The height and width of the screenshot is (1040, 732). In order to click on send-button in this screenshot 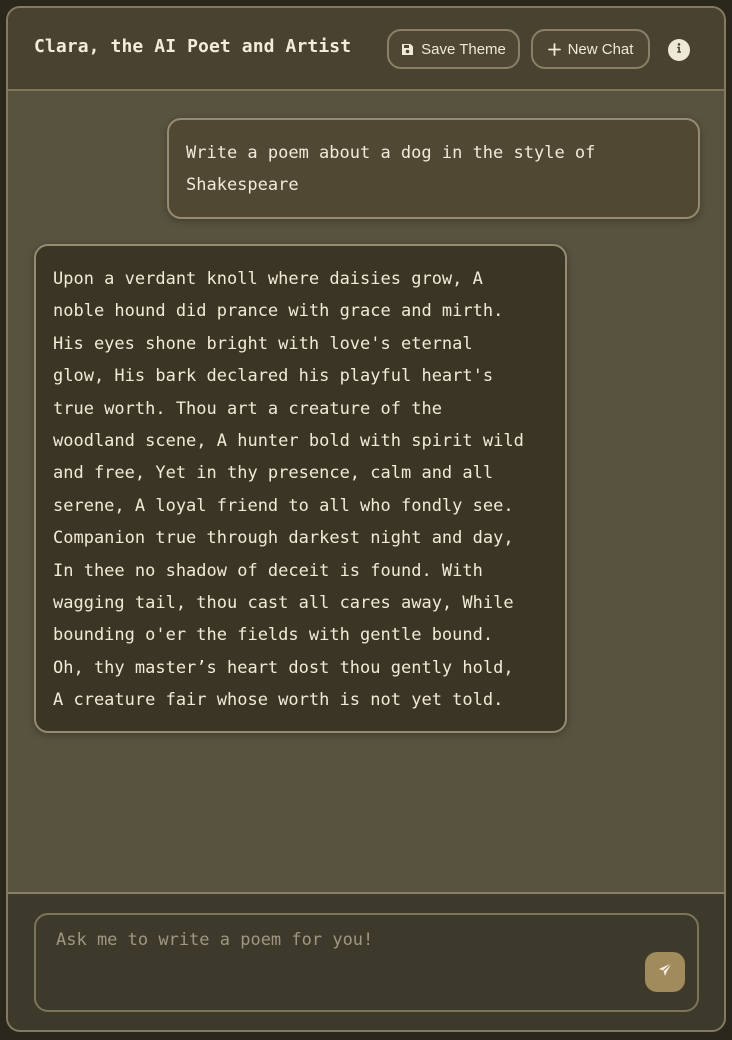, I will do `click(665, 972)`.